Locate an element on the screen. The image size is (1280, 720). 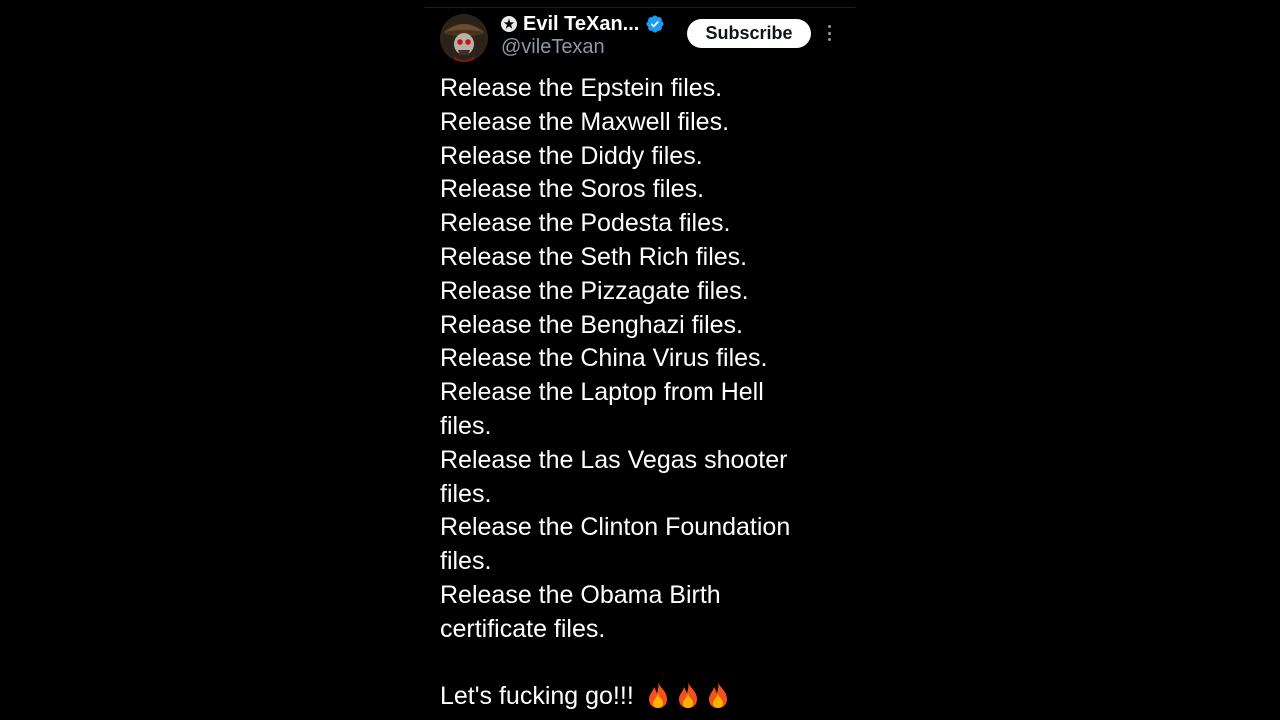
author-handle: @vileTexan is located at coordinates (553, 47).